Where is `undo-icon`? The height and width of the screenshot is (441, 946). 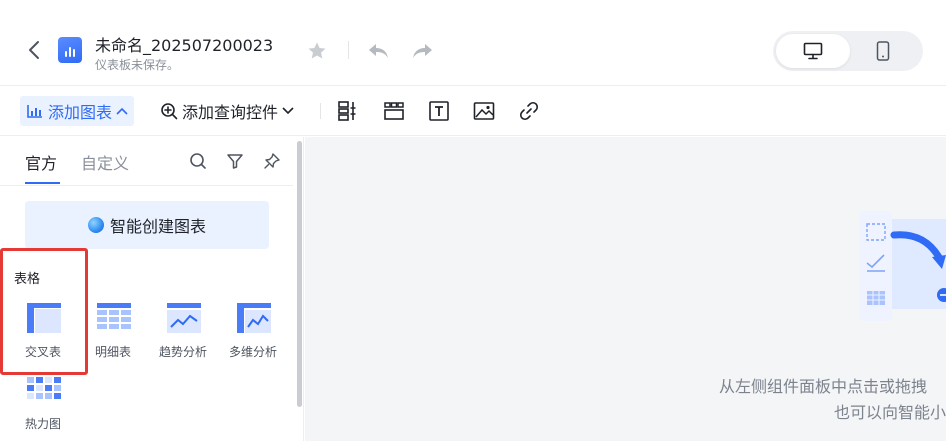
undo-icon is located at coordinates (378, 51).